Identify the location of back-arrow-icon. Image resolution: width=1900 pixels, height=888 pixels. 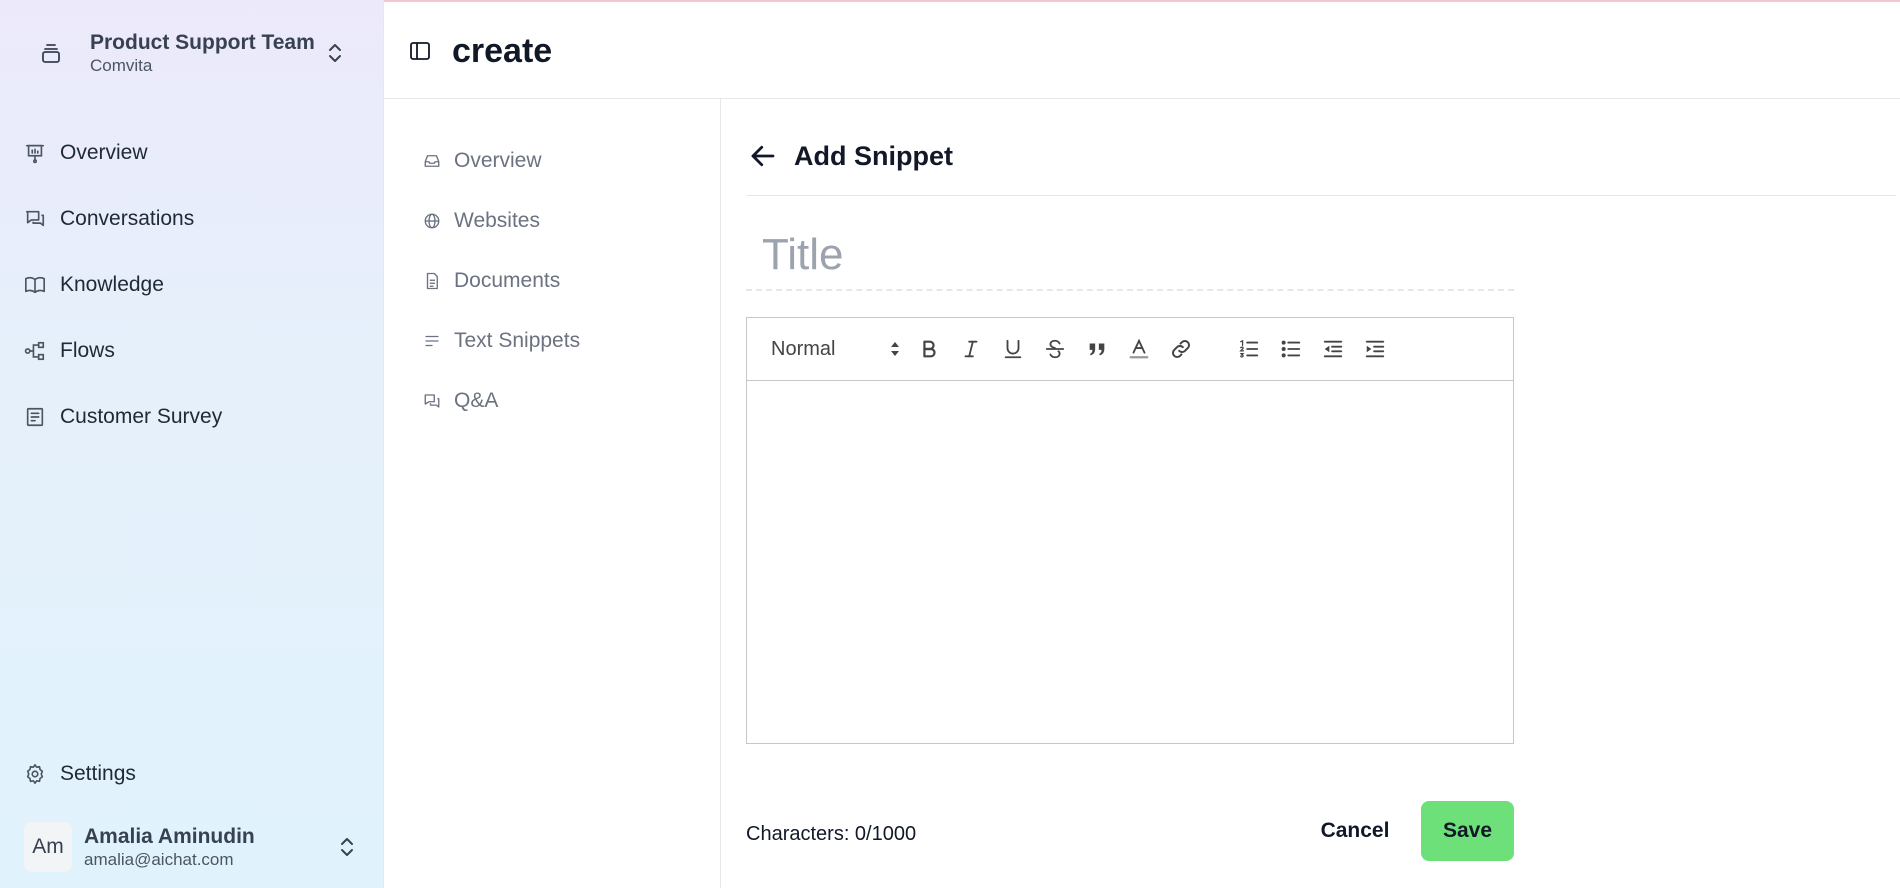
(763, 156).